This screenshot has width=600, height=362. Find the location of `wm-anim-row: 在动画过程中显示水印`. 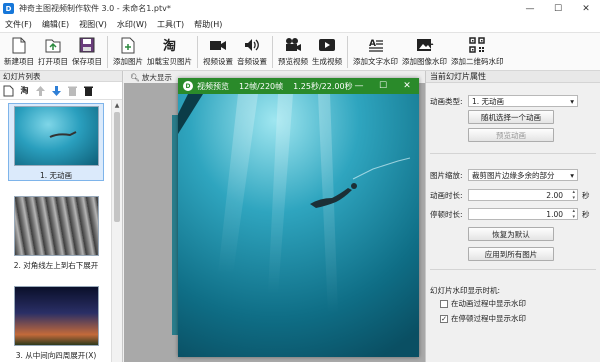

wm-anim-row: 在动画过程中显示水印 is located at coordinates (483, 303).